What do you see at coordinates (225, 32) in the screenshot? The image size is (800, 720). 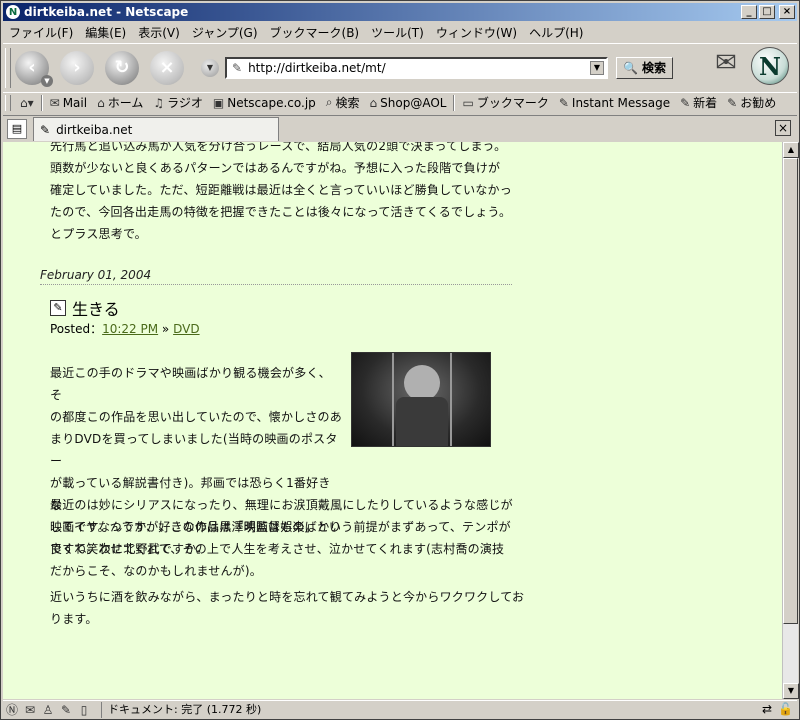 I see `menu-go: ジャンプ(G)` at bounding box center [225, 32].